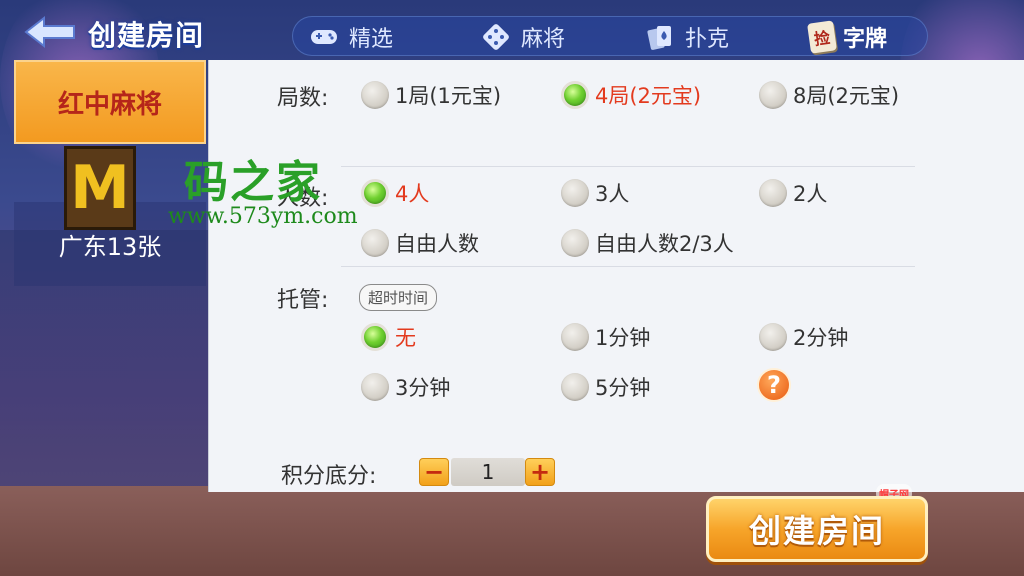 This screenshot has width=1024, height=576. Describe the element at coordinates (623, 338) in the screenshot. I see `hosting-option-label: 1分钟` at that location.